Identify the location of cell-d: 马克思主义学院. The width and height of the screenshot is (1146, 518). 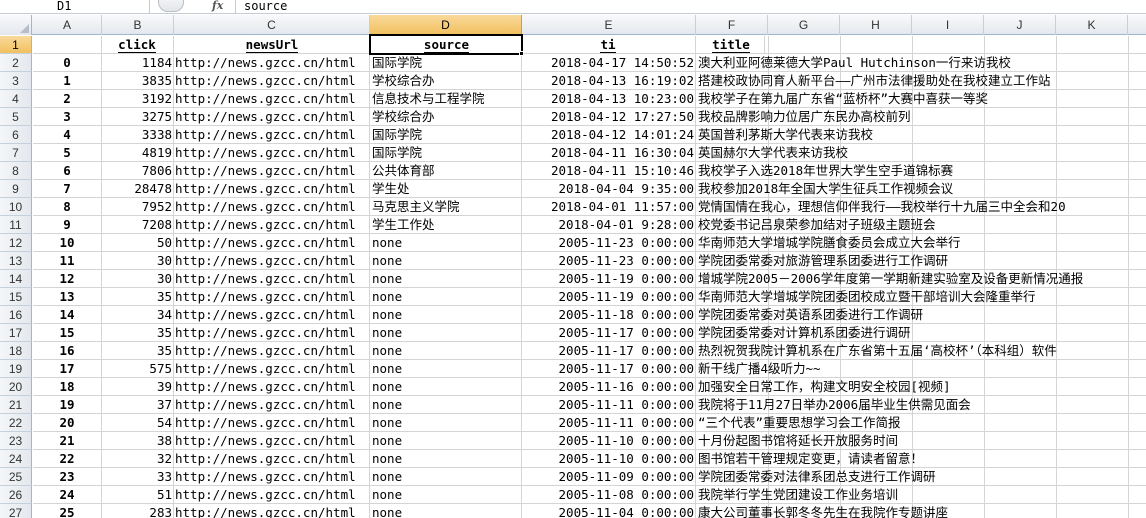
(446, 206).